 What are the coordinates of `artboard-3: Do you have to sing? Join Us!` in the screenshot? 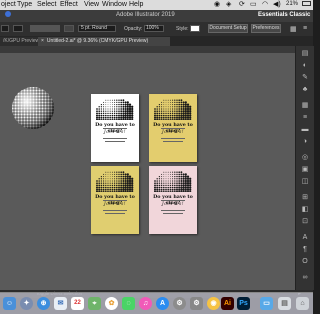 It's located at (115, 200).